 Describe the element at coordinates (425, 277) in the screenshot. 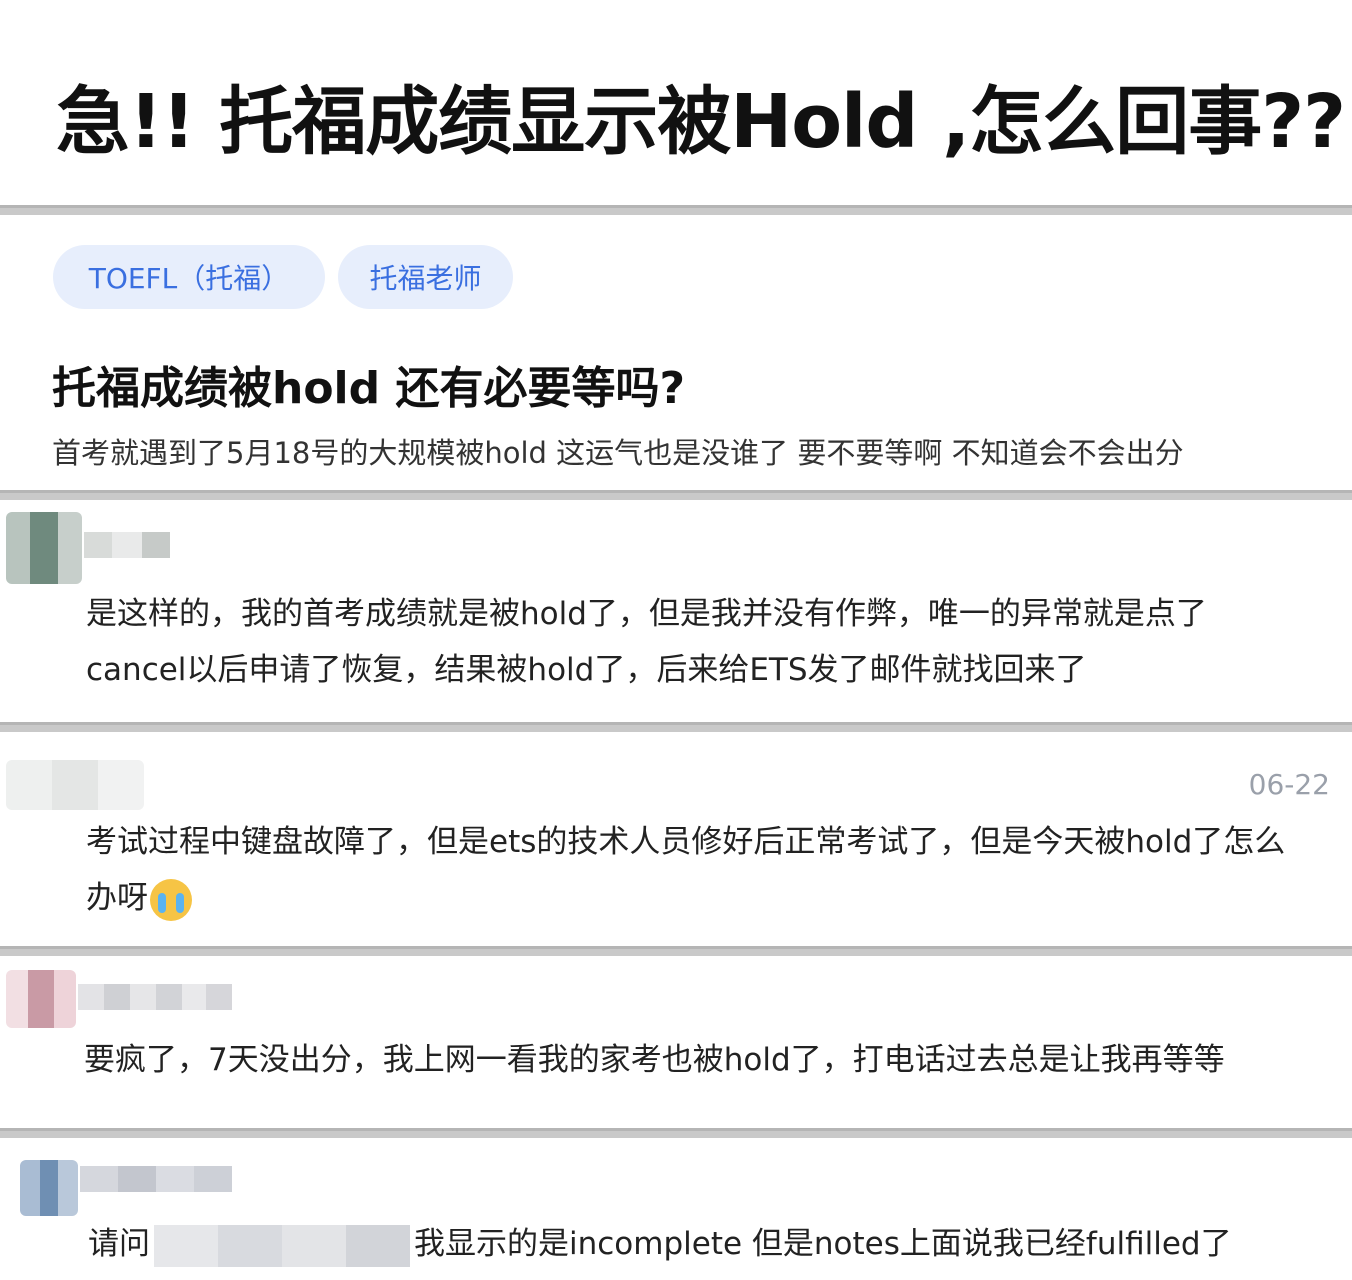

I see `tag-toefl-teacher: 托福老师` at that location.